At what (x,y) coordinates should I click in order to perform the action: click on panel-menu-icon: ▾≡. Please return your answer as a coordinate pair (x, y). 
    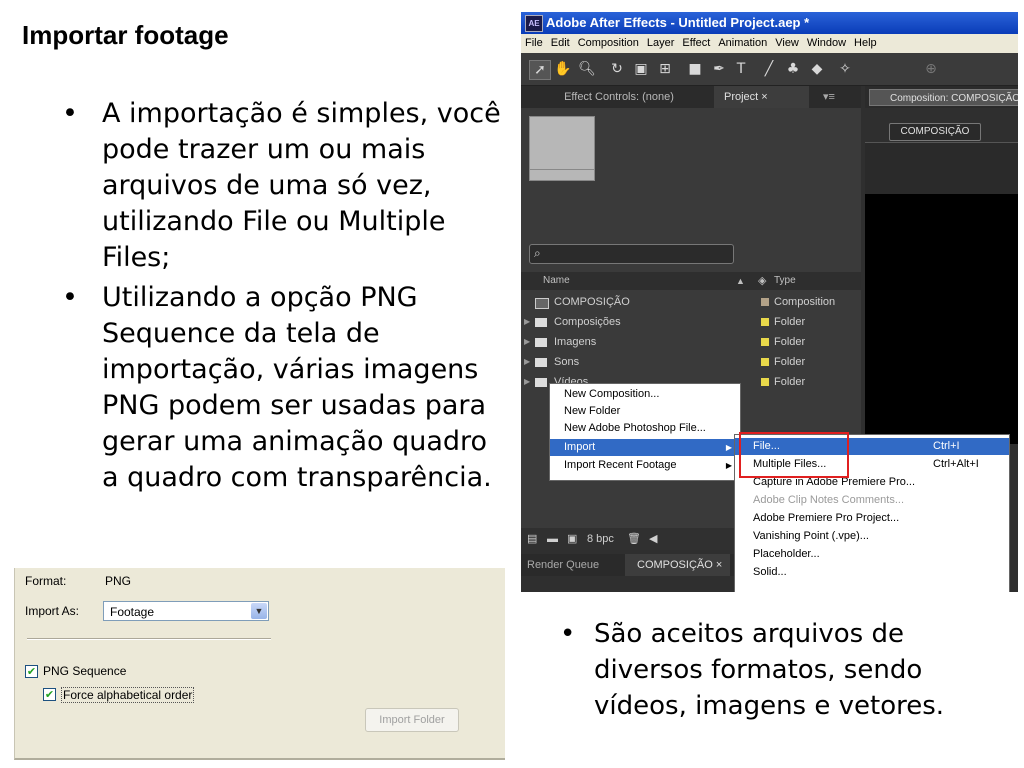
    Looking at the image, I should click on (829, 97).